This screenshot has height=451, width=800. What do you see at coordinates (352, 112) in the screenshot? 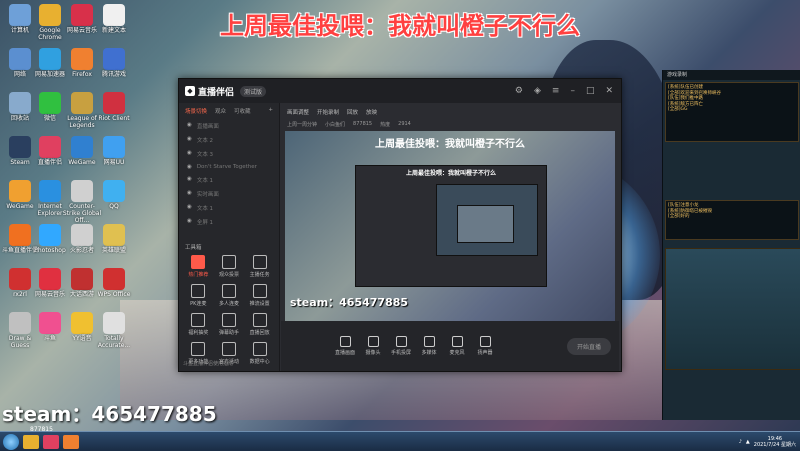
I see `tab-replay: 回放` at bounding box center [352, 112].